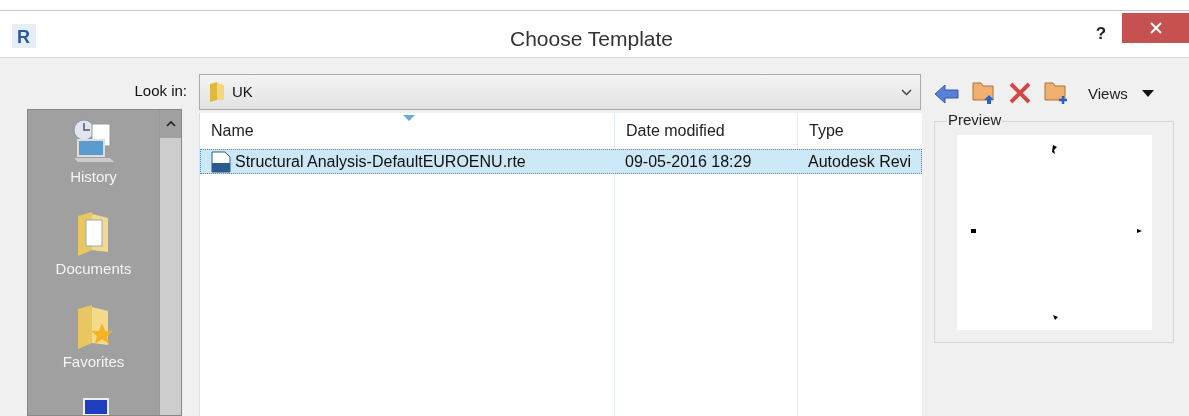 Image resolution: width=1189 pixels, height=416 pixels. Describe the element at coordinates (1101, 34) in the screenshot. I see `help-button: ?` at that location.